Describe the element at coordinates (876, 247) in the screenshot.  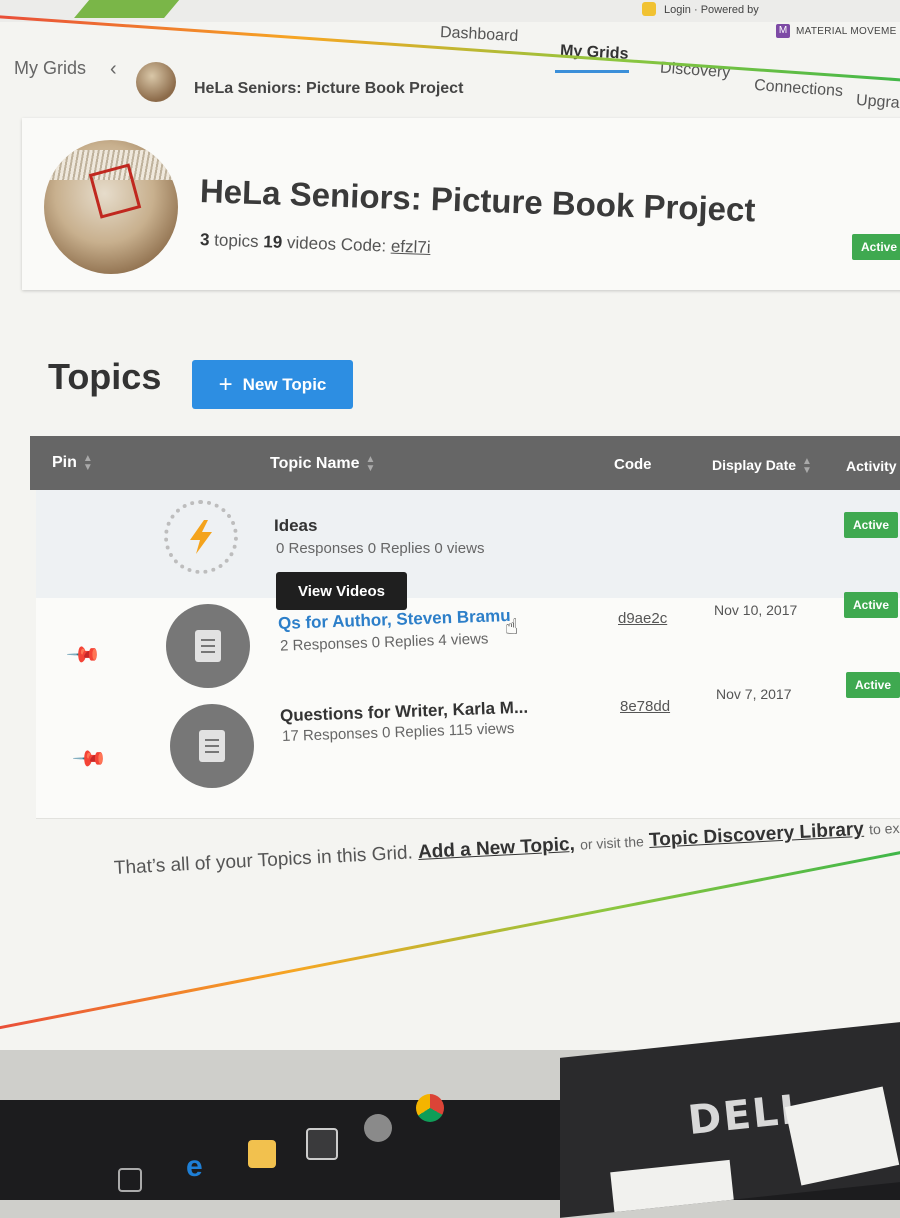
I see `grid-status-badge: Active` at that location.